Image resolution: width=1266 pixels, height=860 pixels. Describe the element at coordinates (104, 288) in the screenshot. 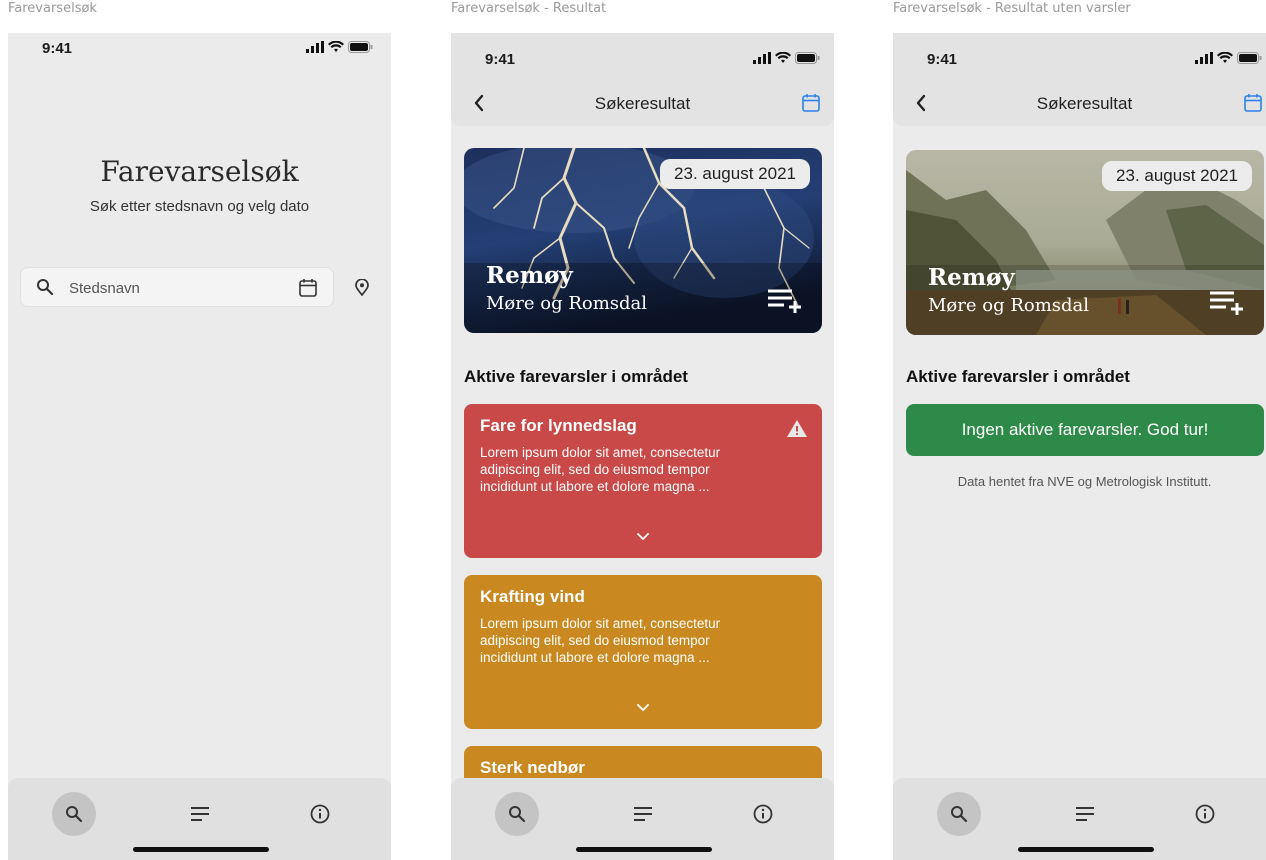

I see `search-input: Stedsnavn` at that location.